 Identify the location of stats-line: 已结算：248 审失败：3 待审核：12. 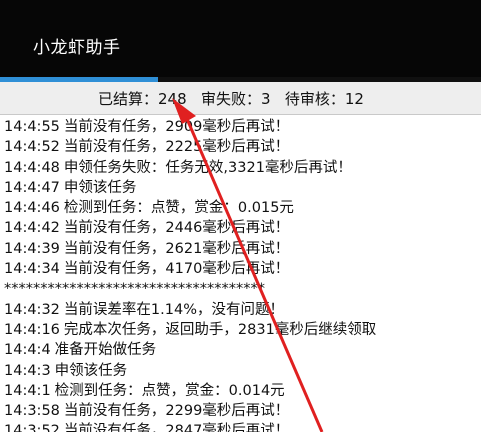
(231, 98).